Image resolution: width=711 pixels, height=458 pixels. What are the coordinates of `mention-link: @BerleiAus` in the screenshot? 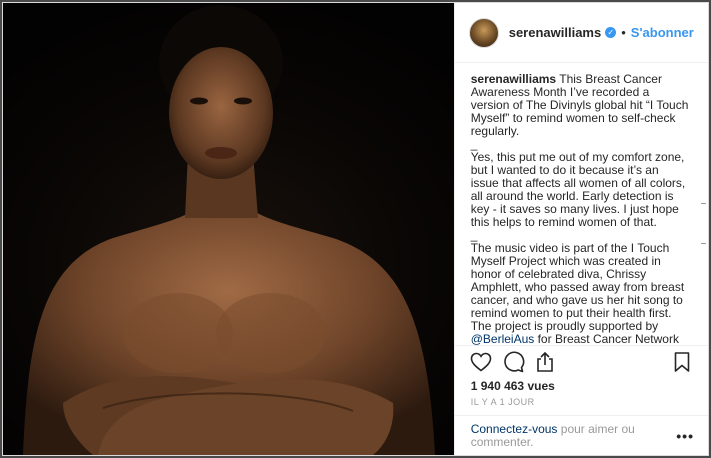 It's located at (503, 339).